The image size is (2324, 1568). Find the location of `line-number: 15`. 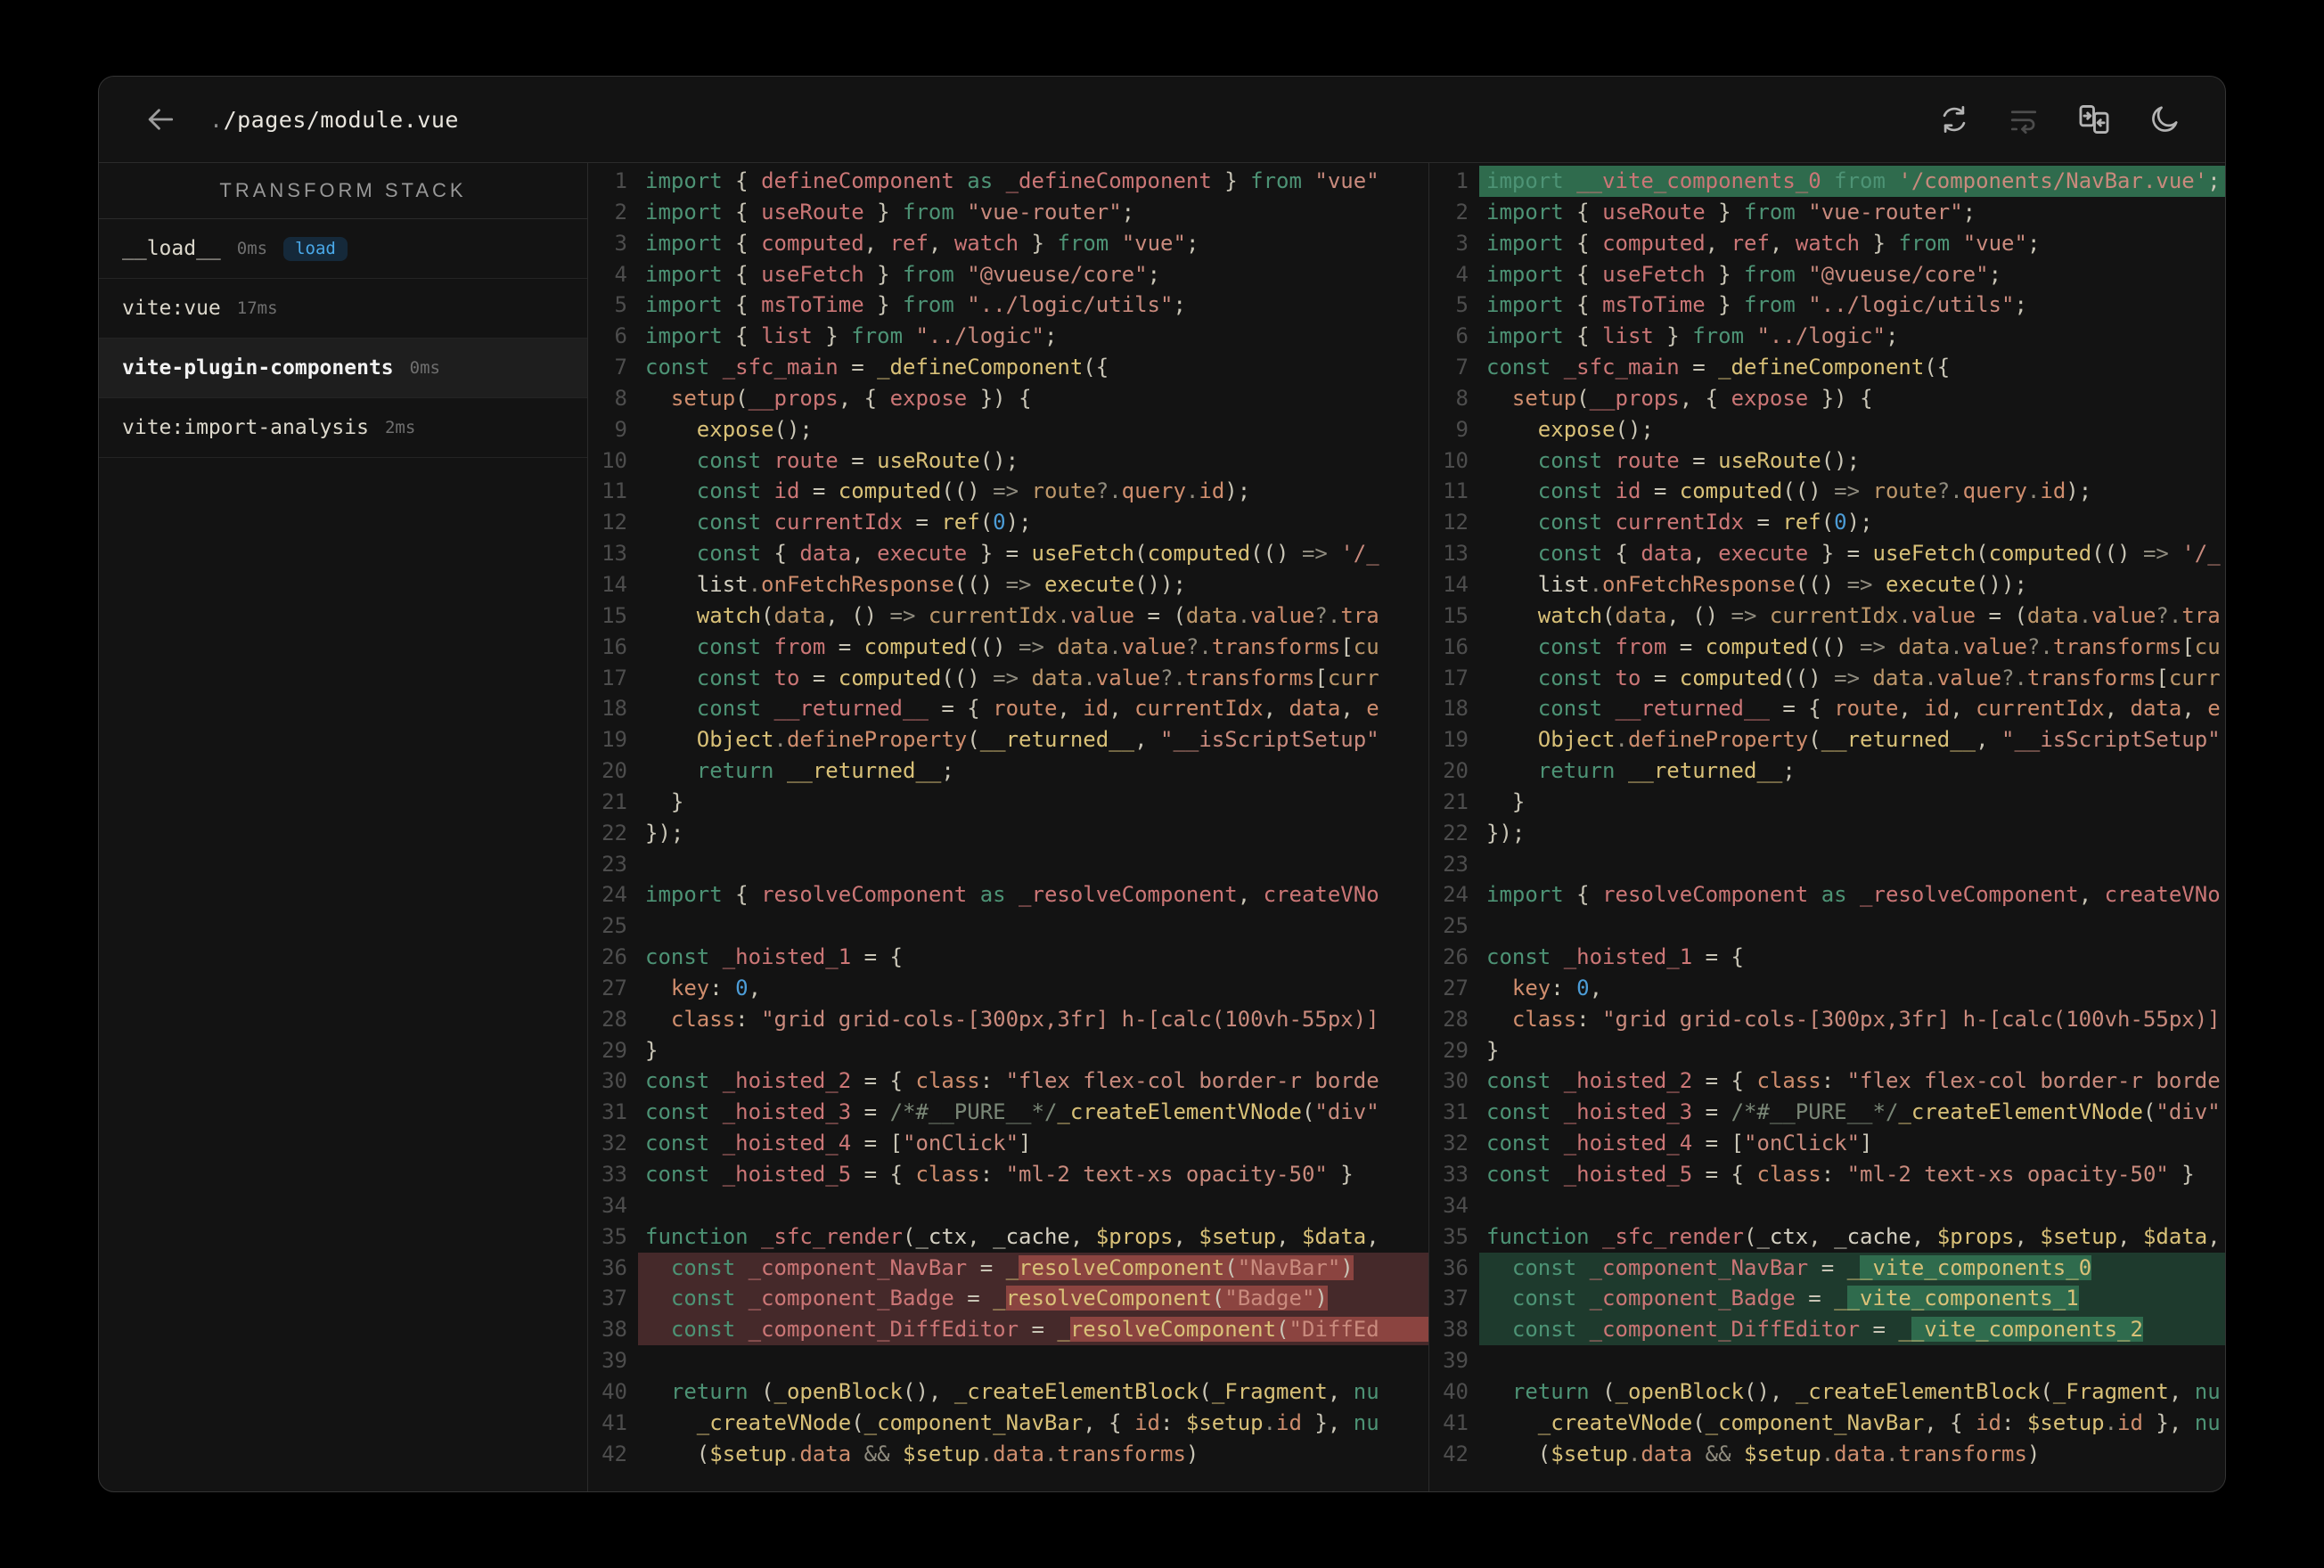

line-number: 15 is located at coordinates (1456, 615).